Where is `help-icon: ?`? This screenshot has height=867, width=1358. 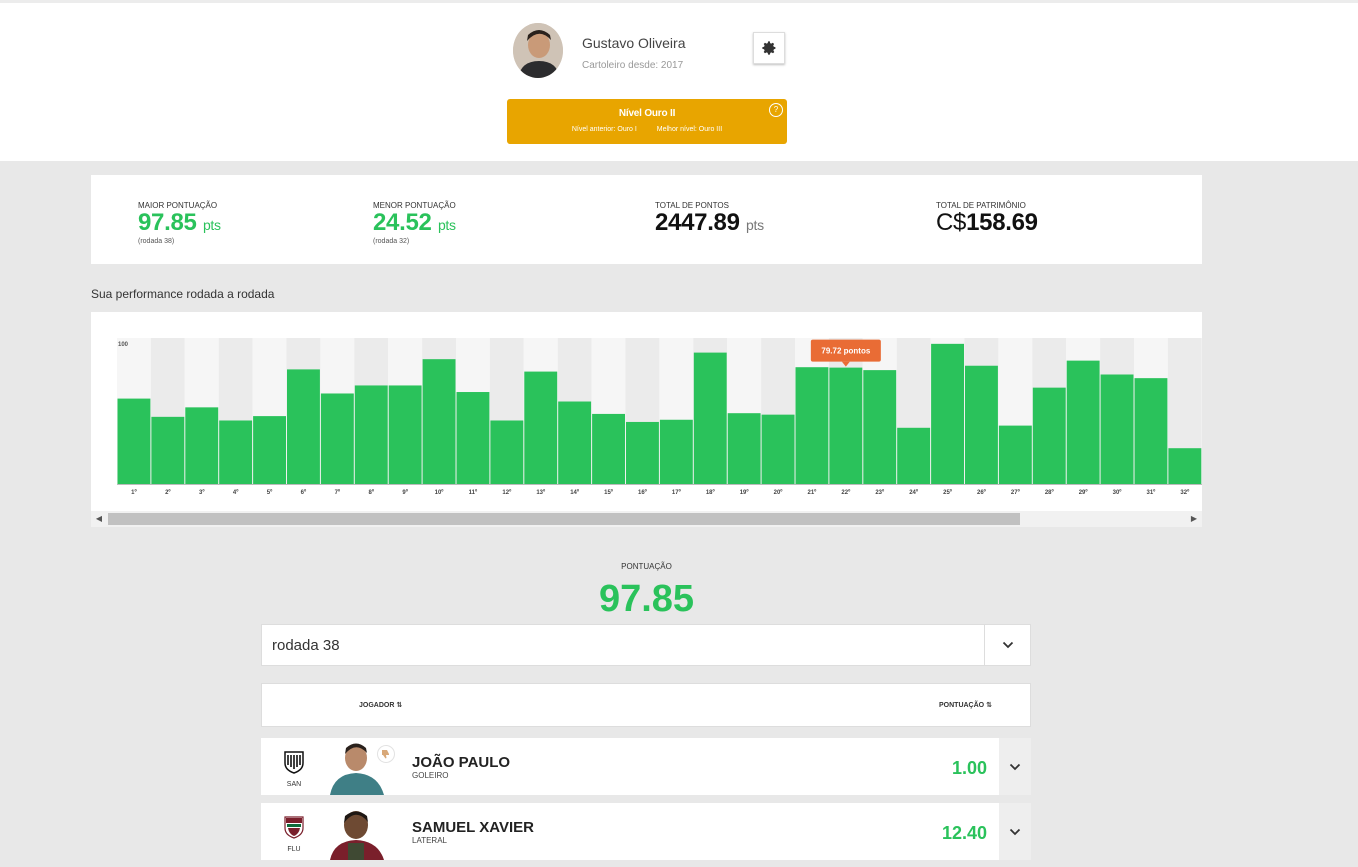 help-icon: ? is located at coordinates (776, 110).